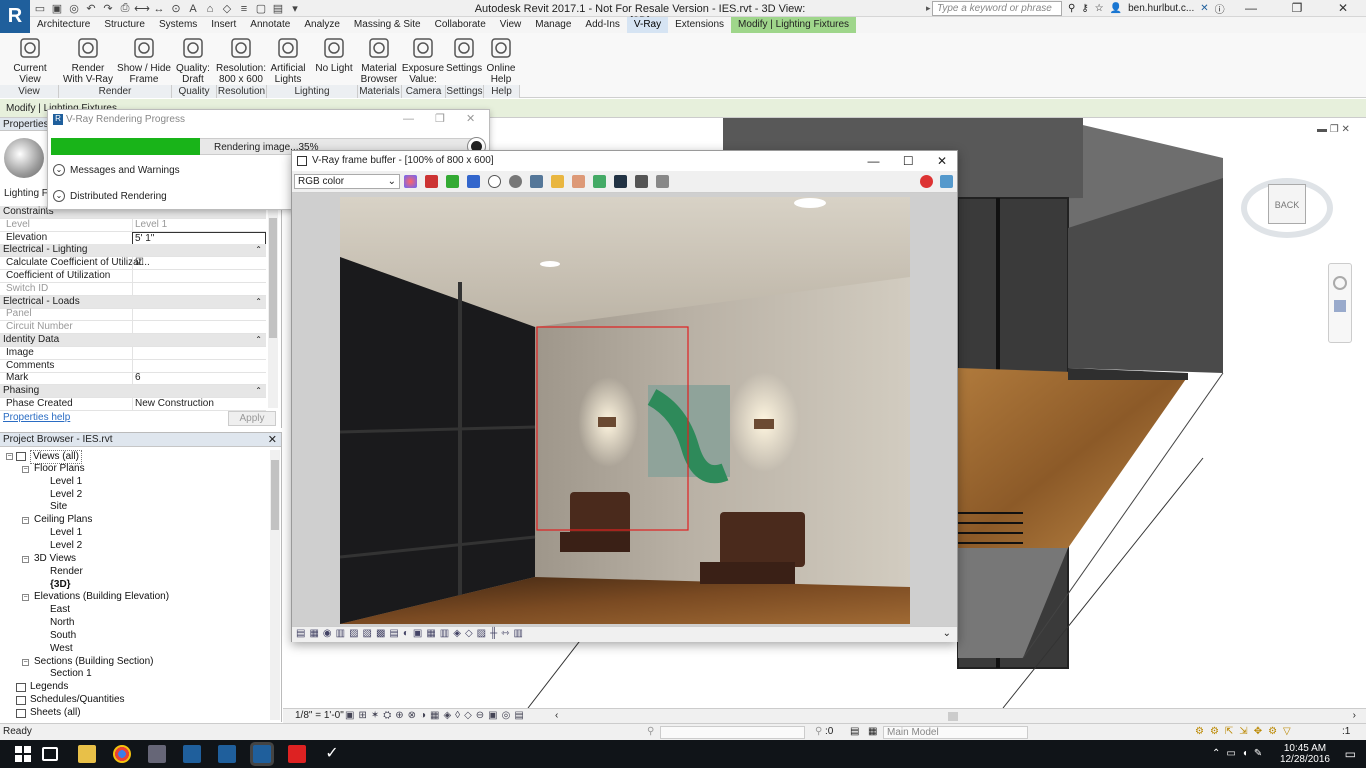 Image resolution: width=1366 pixels, height=768 pixels. I want to click on tree-node: Level 2, so click(66, 546).